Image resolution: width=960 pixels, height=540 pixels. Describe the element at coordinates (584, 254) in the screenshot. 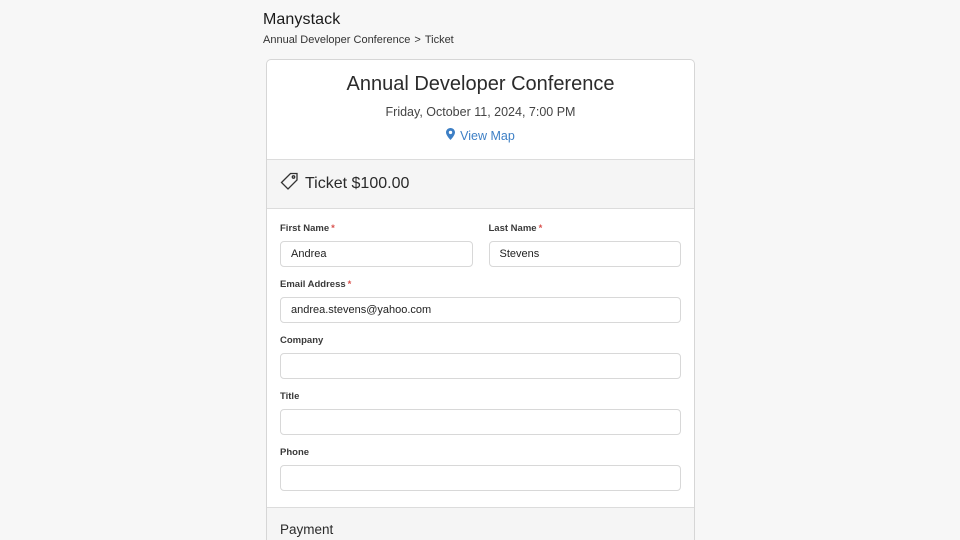

I see `last-name-input` at that location.